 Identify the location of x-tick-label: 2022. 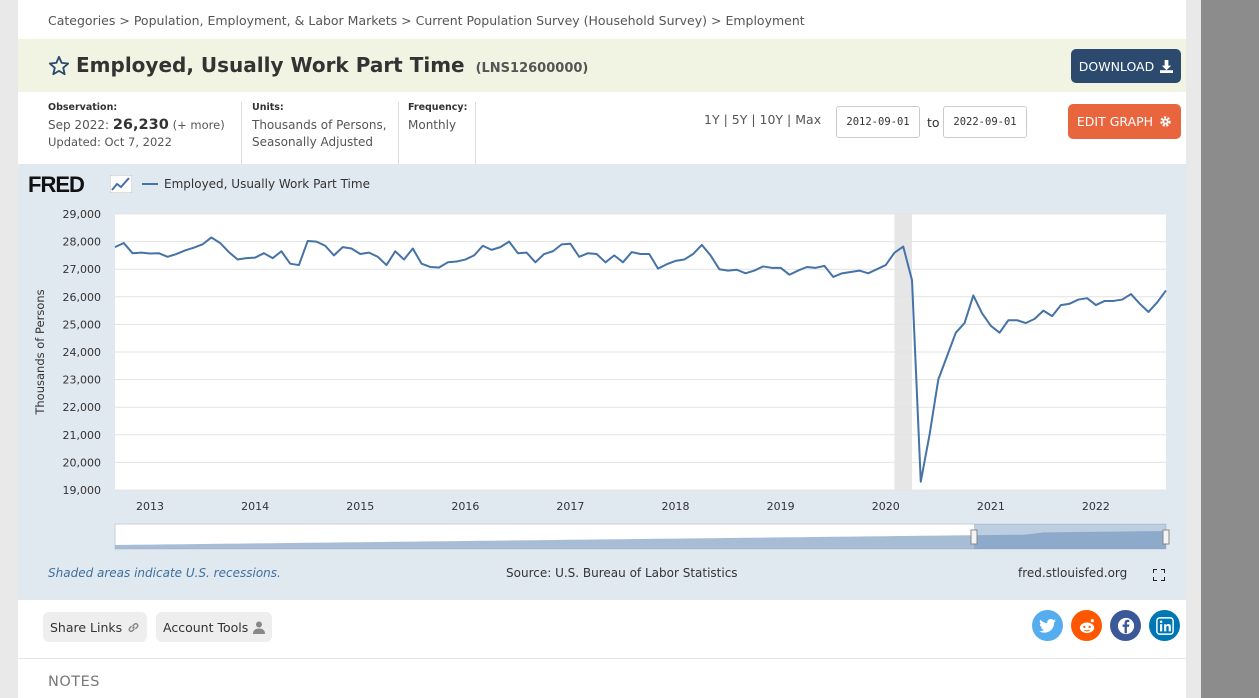
(1096, 506).